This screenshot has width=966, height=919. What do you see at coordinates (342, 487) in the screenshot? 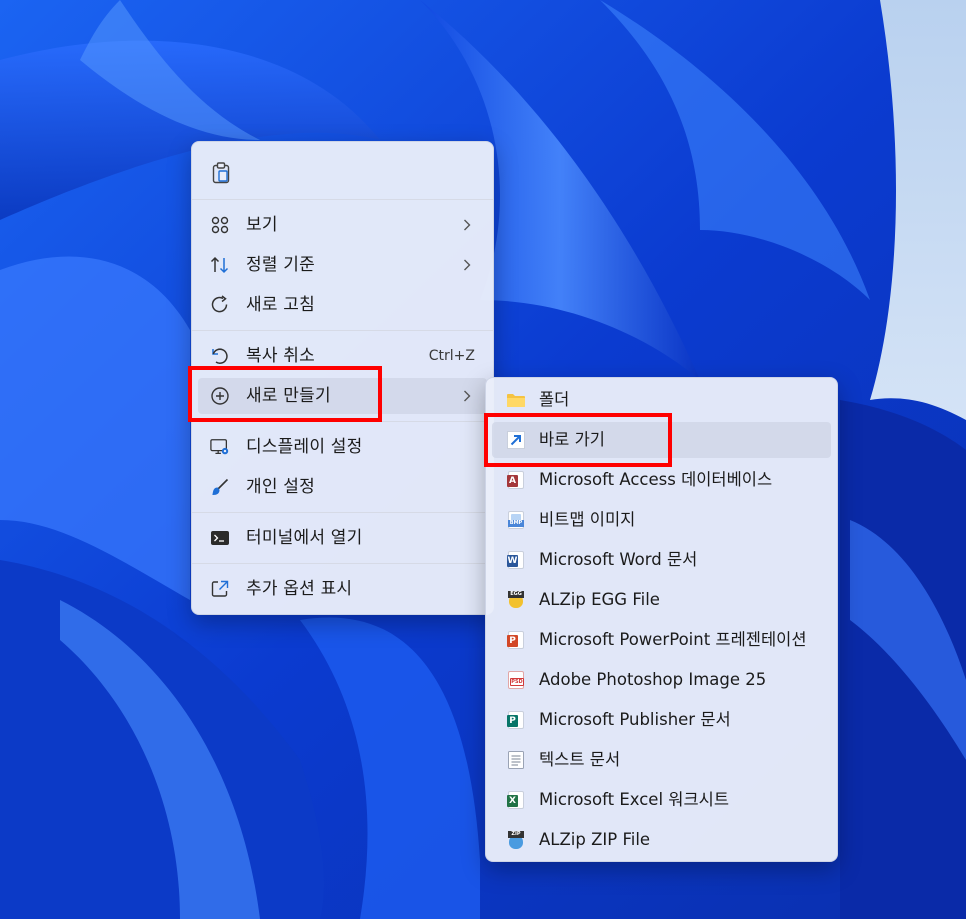
I see `menu-item-personalize: 개인 설정` at bounding box center [342, 487].